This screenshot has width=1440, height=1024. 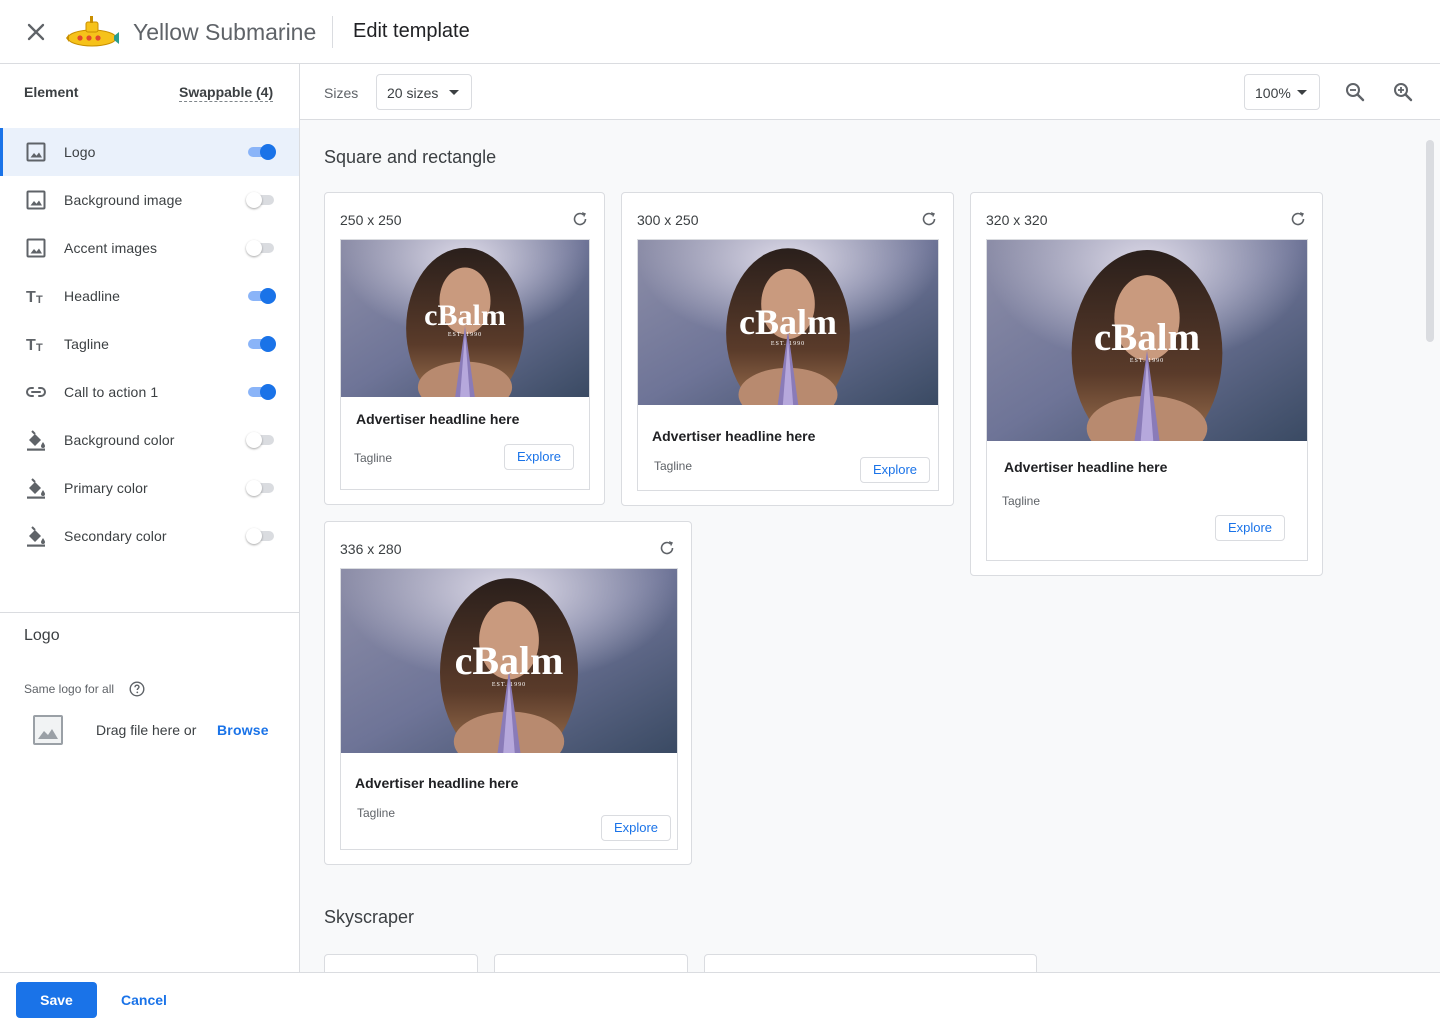 I want to click on sidebar-element-background-image: Background image, so click(x=149, y=200).